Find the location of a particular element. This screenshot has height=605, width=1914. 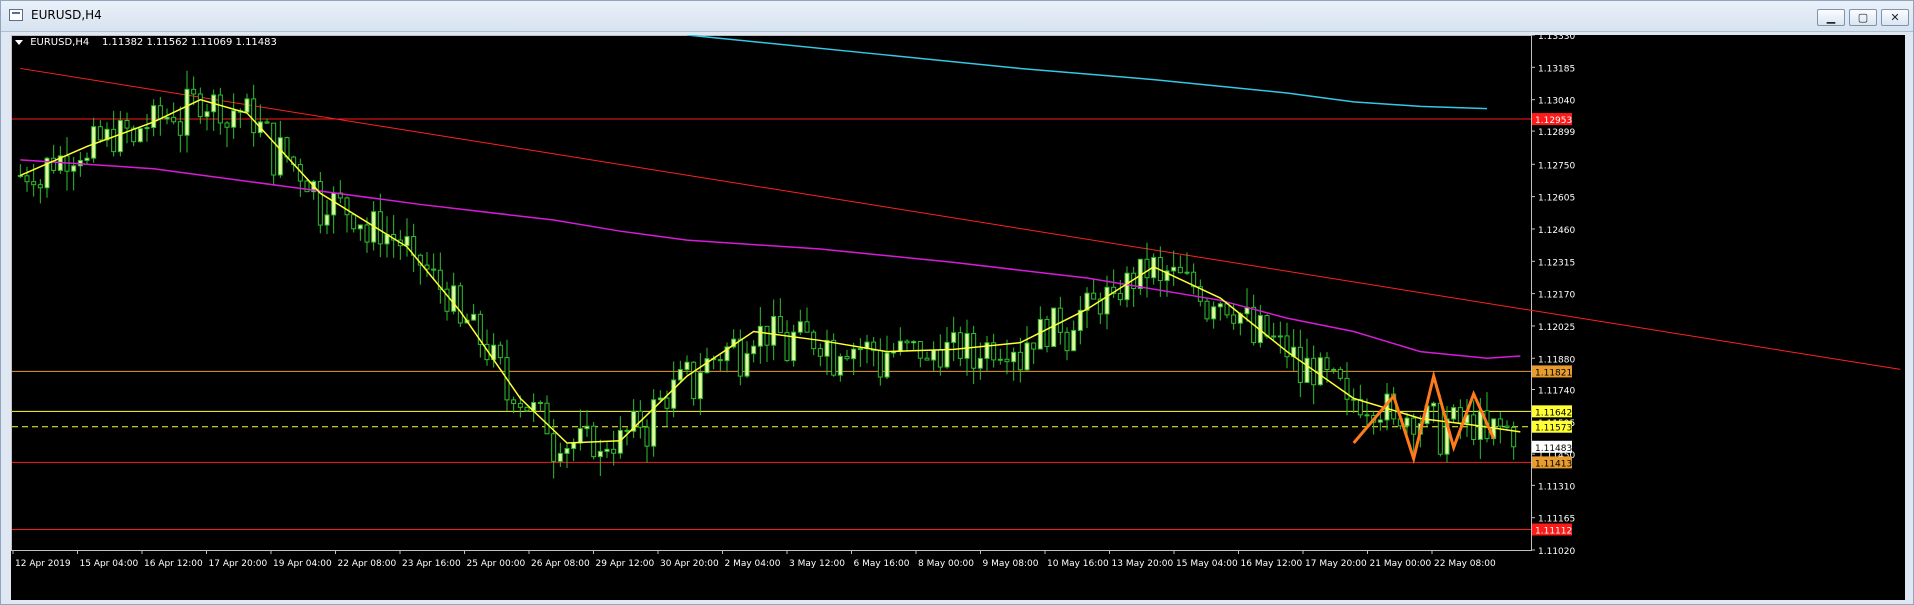

maximize-button: ▢ is located at coordinates (1863, 17).